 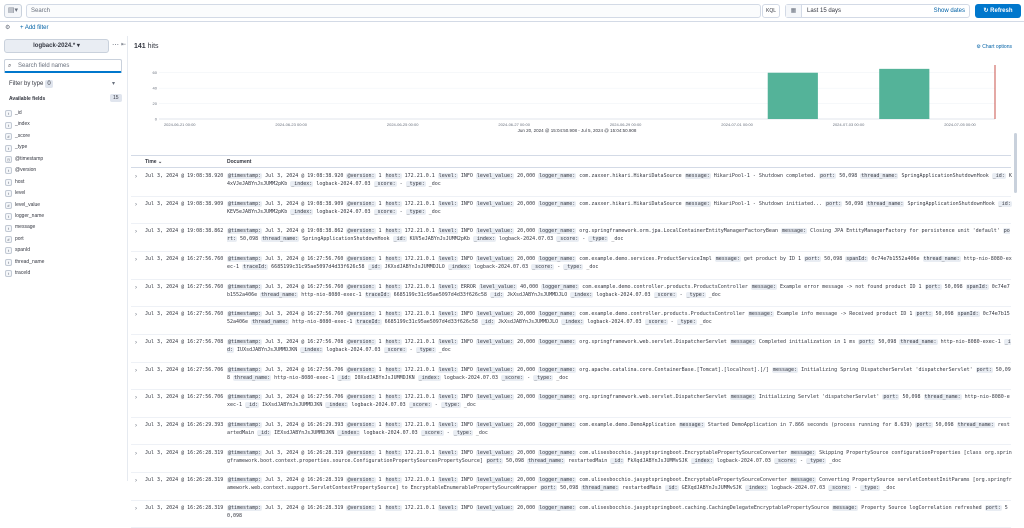 I want to click on field-item: # port, so click(x=63, y=239).